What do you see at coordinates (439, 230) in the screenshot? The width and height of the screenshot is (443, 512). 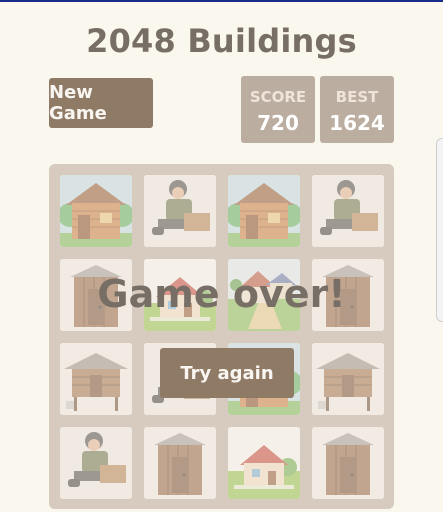 I see `edge-panel-handle` at bounding box center [439, 230].